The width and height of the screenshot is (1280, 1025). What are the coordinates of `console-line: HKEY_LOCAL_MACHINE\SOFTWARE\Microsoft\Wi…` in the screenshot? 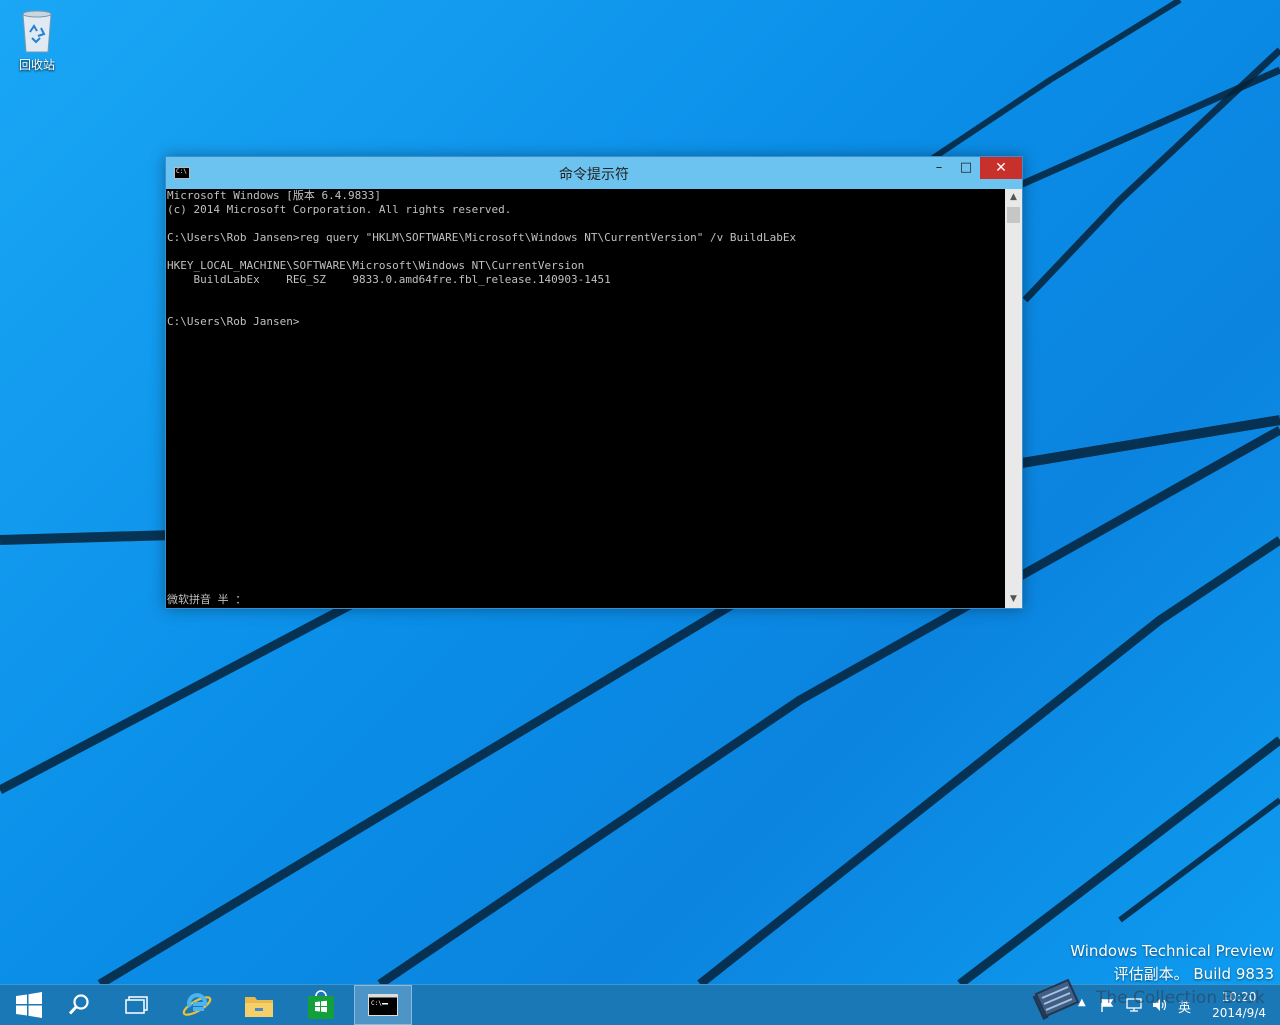 It's located at (376, 265).